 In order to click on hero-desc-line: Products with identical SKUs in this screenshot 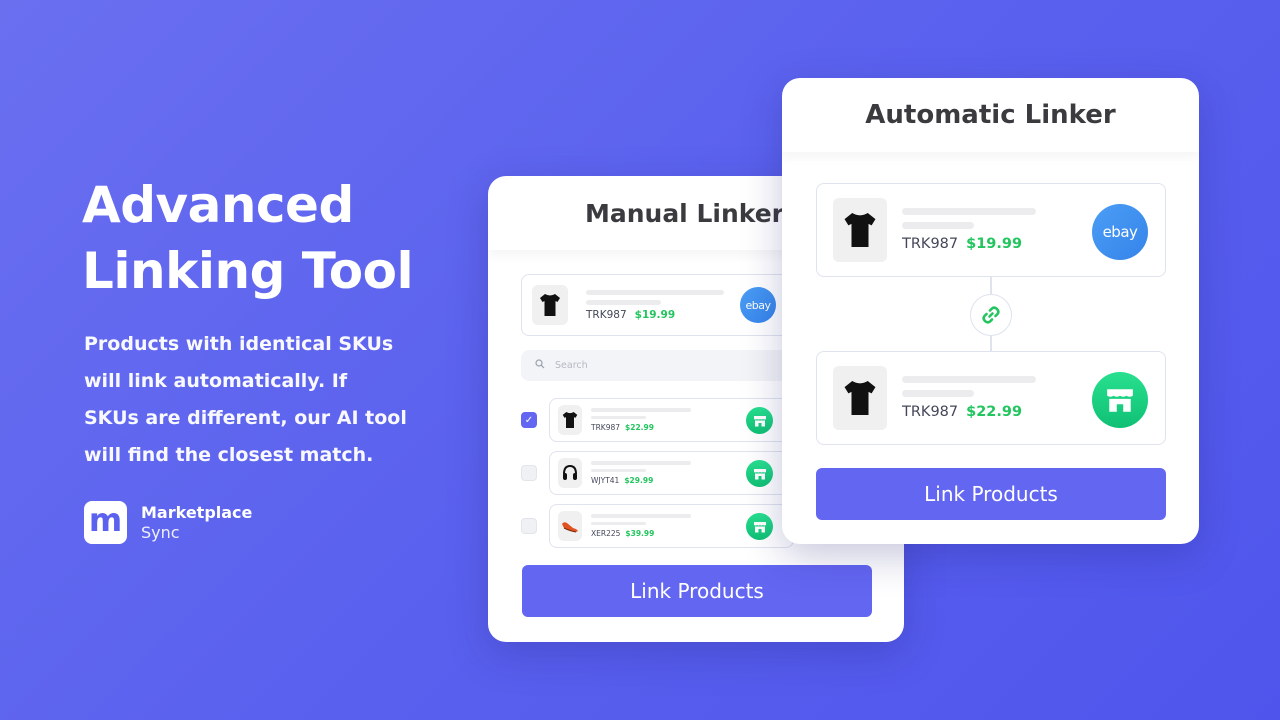, I will do `click(239, 344)`.